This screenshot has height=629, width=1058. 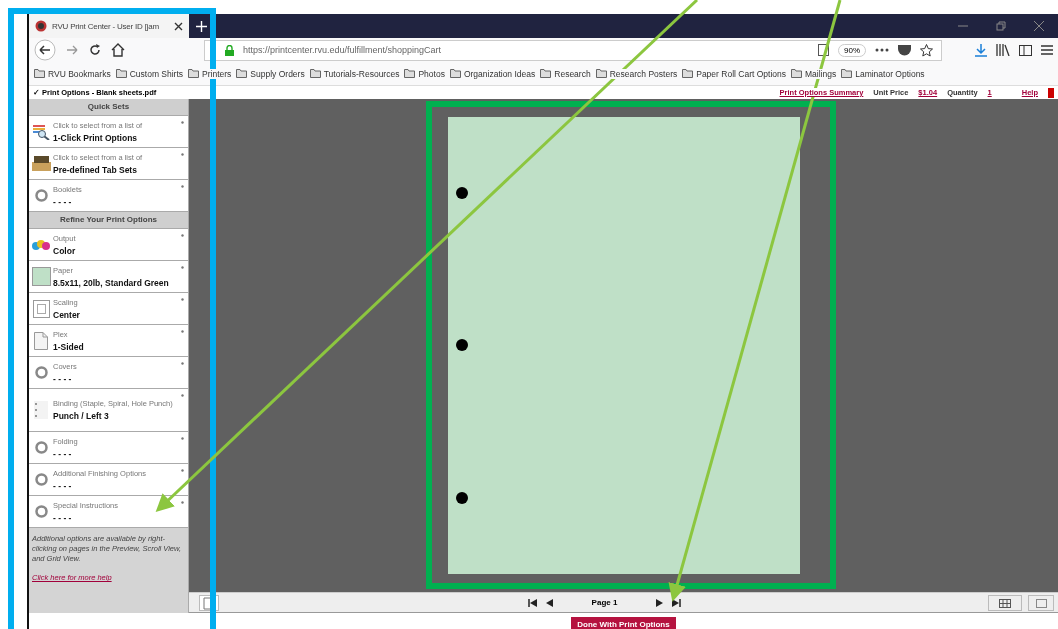 I want to click on option-value: 1-Sided, so click(x=68, y=346).